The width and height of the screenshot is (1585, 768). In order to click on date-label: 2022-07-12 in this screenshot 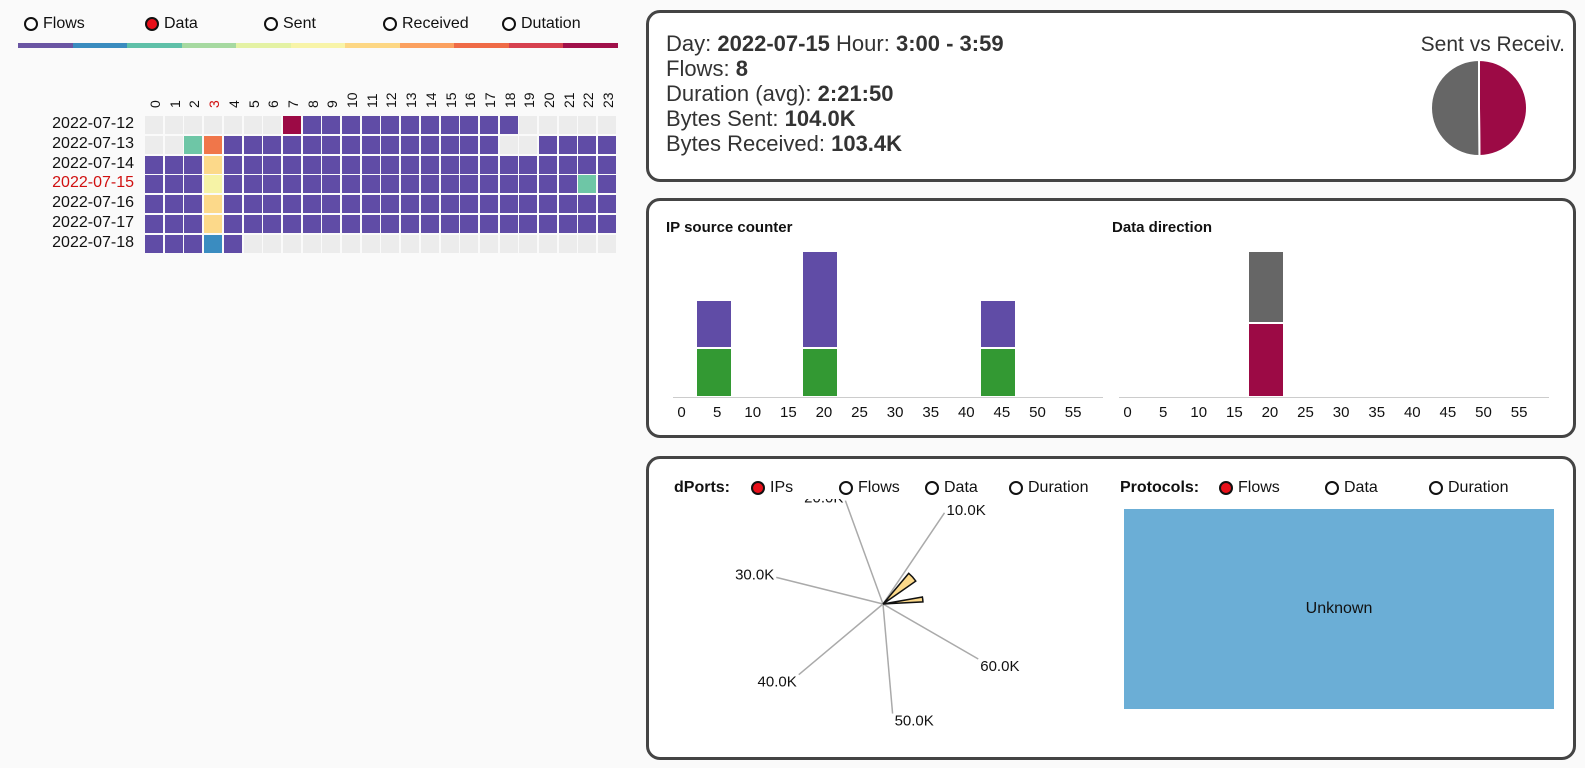, I will do `click(89, 124)`.